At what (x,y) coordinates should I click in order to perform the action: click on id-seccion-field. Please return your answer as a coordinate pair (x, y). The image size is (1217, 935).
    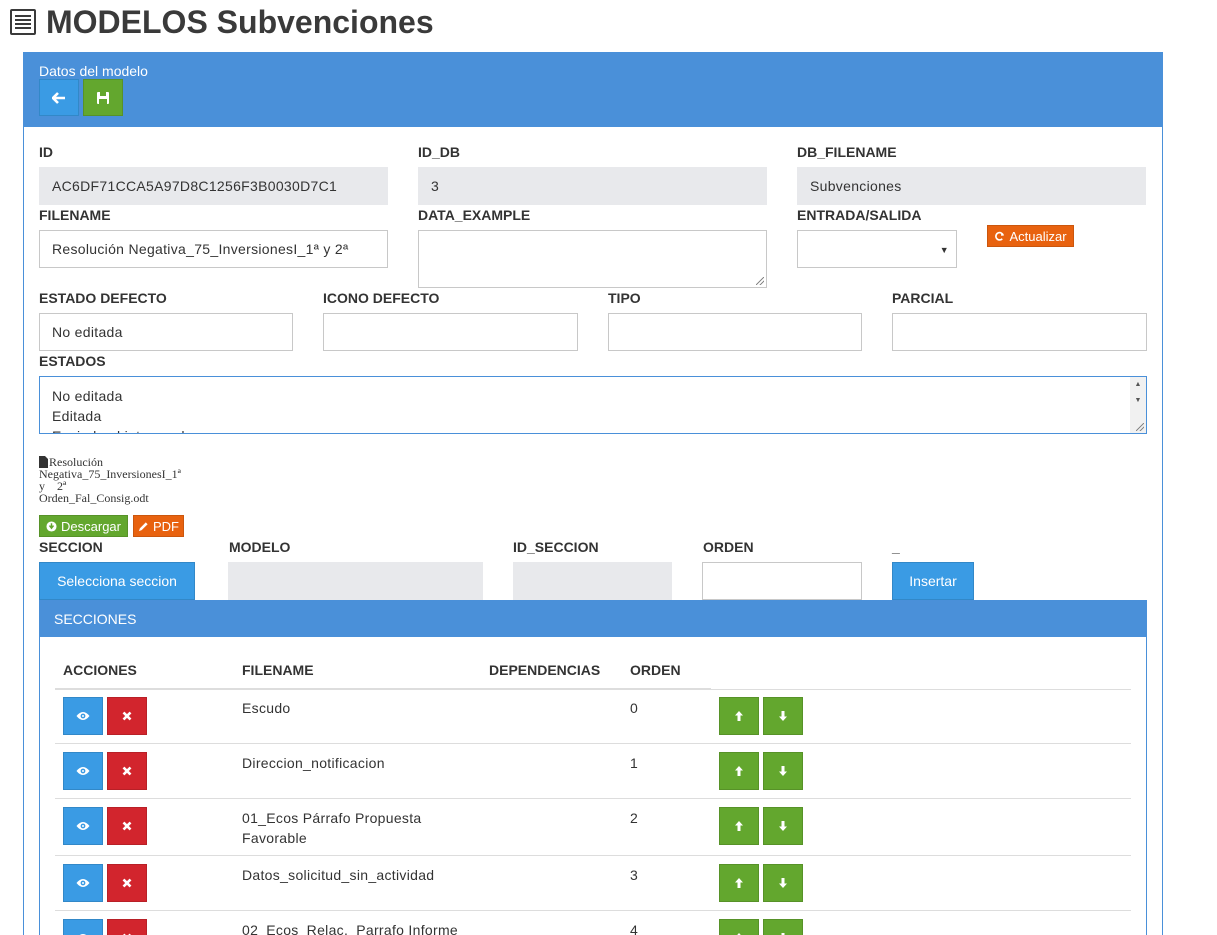
    Looking at the image, I should click on (592, 581).